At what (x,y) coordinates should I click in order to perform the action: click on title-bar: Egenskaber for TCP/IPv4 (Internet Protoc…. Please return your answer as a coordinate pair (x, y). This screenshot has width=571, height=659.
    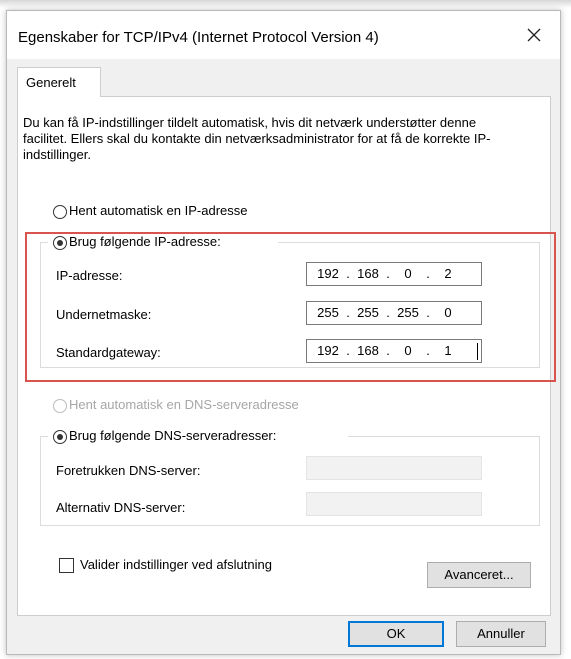
    Looking at the image, I should click on (283, 35).